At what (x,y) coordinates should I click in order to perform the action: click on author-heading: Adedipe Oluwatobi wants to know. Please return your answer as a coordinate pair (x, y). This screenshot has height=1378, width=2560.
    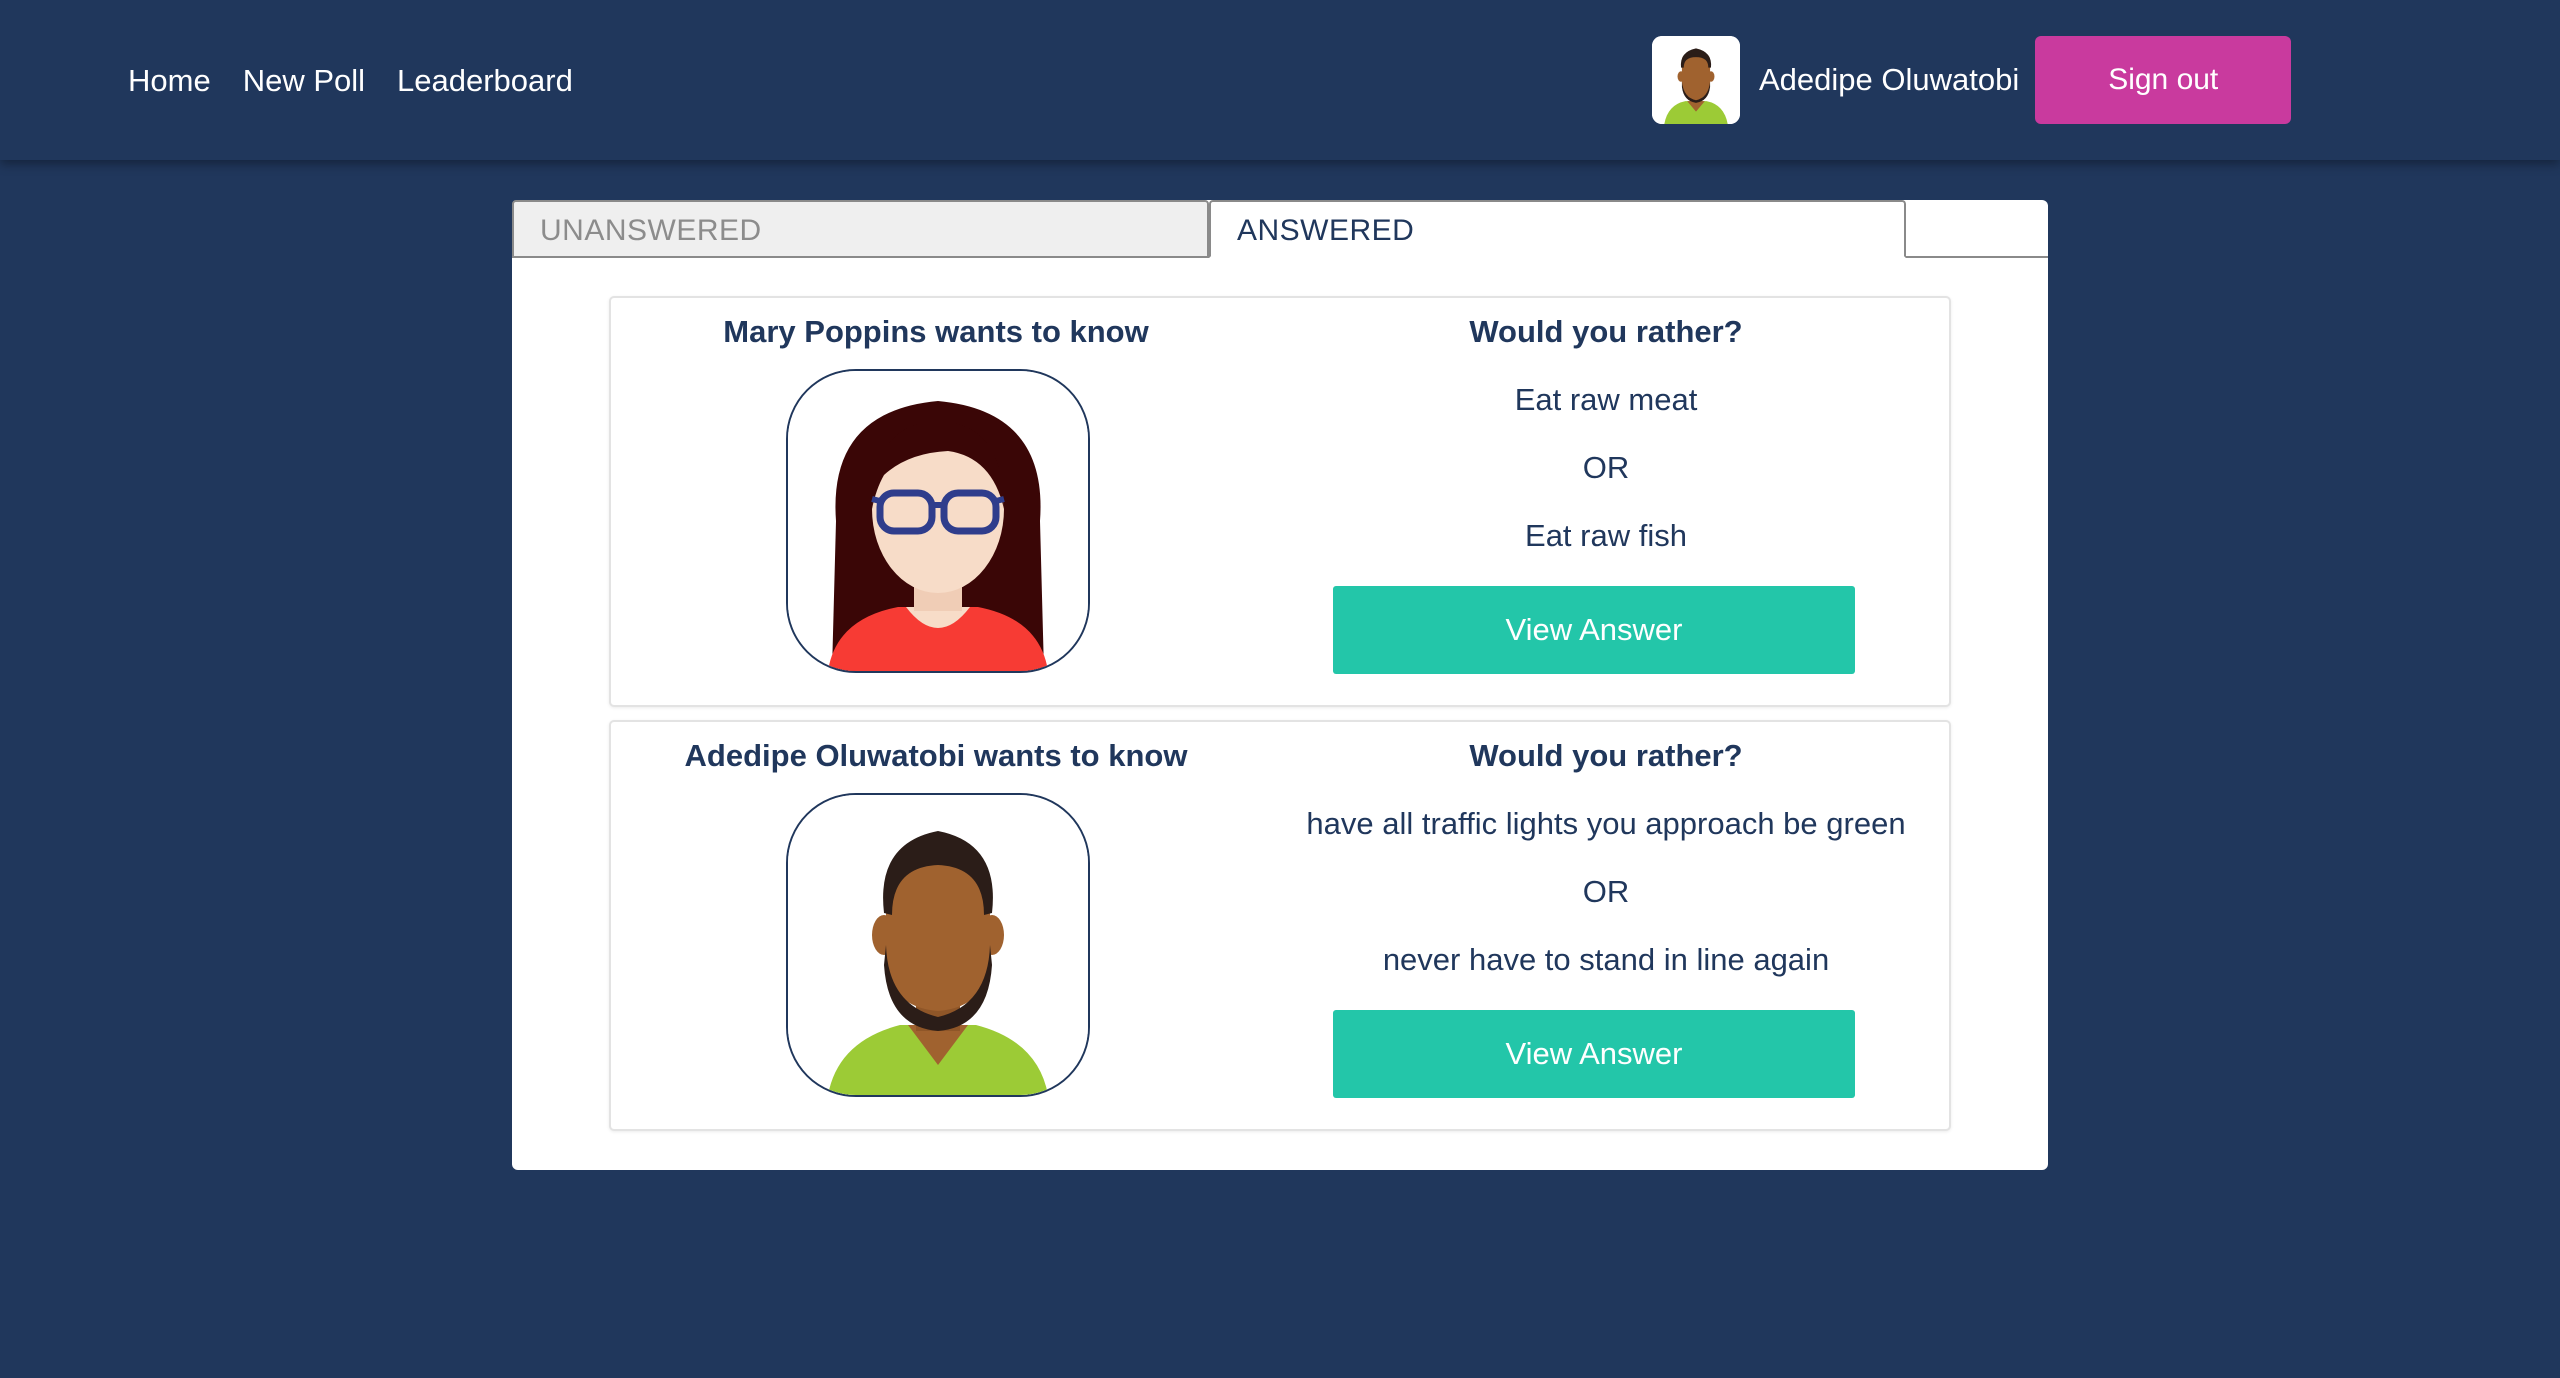
    Looking at the image, I should click on (936, 755).